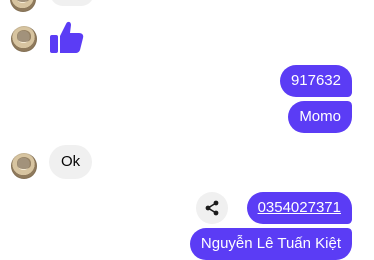 The image size is (374, 260). I want to click on message-text: Ok, so click(71, 161).